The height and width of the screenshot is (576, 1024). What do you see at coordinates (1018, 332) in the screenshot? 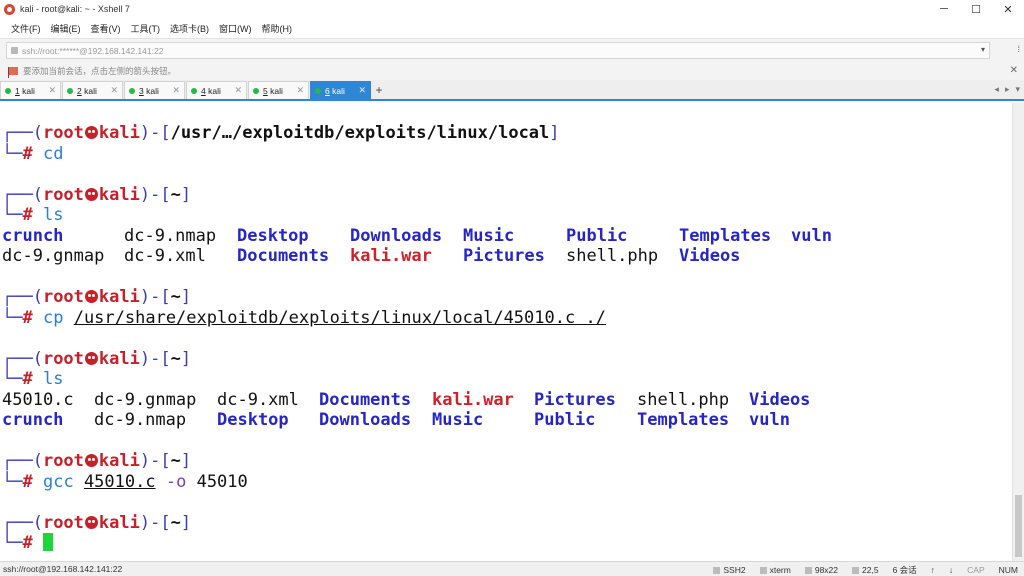
I see `terminal-scrollbar` at bounding box center [1018, 332].